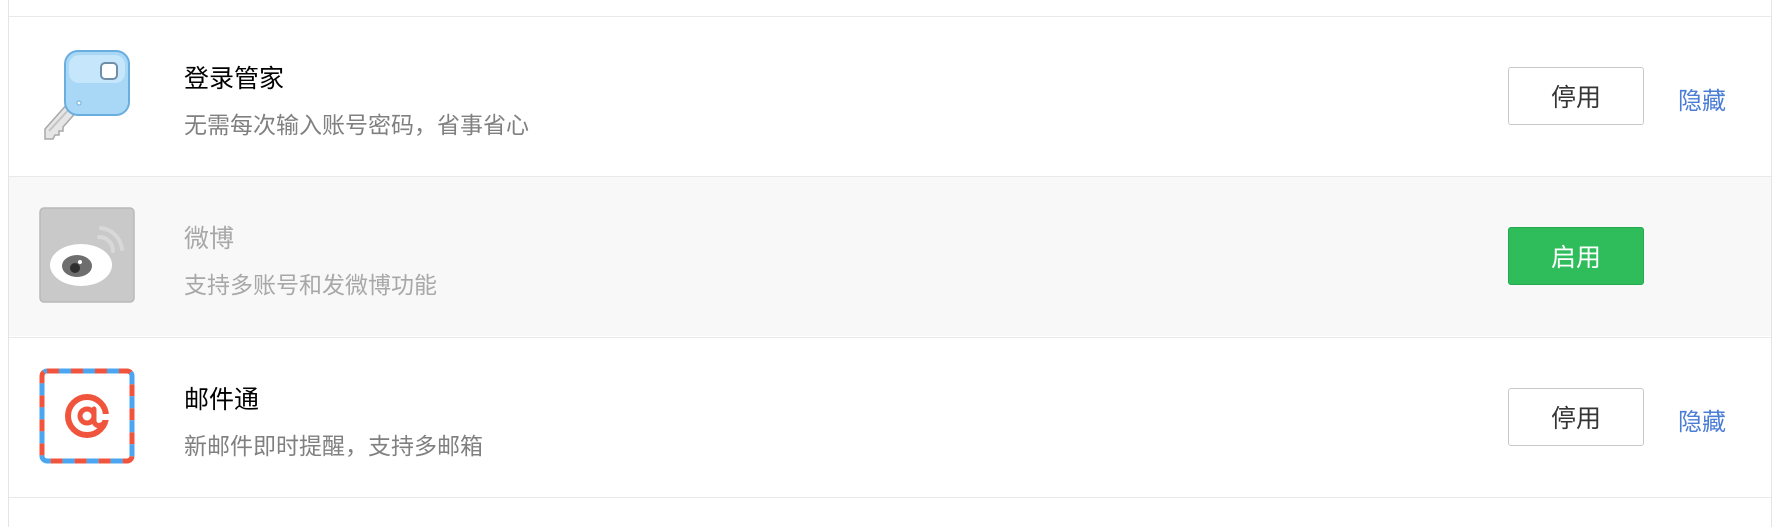 The image size is (1780, 527). What do you see at coordinates (890, 497) in the screenshot?
I see `divider` at bounding box center [890, 497].